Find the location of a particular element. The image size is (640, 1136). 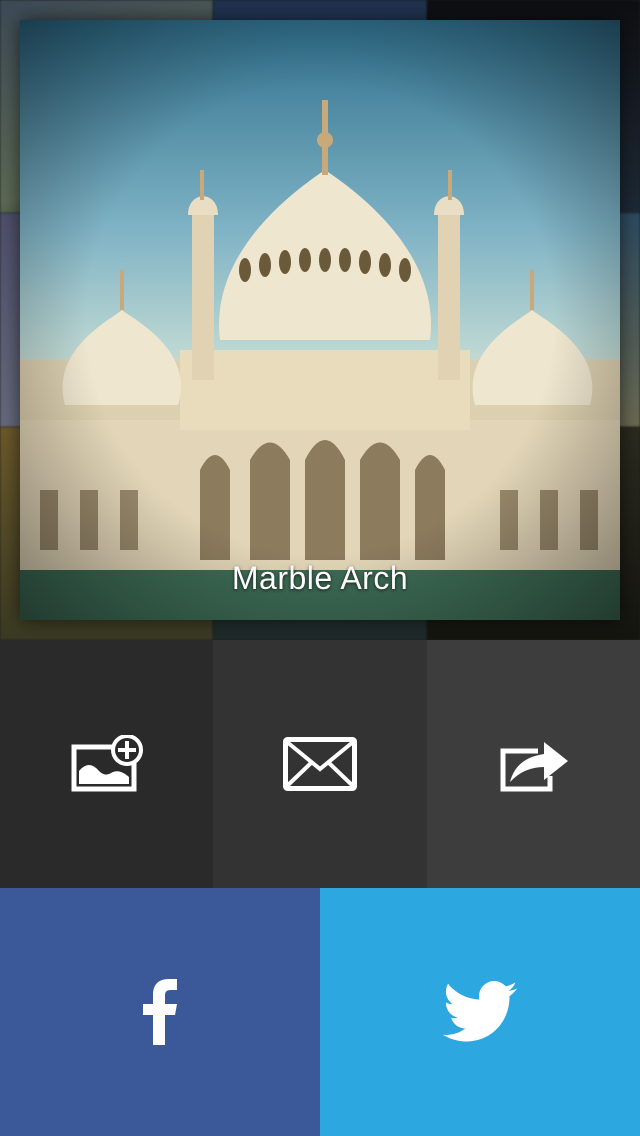

share-button is located at coordinates (533, 764).